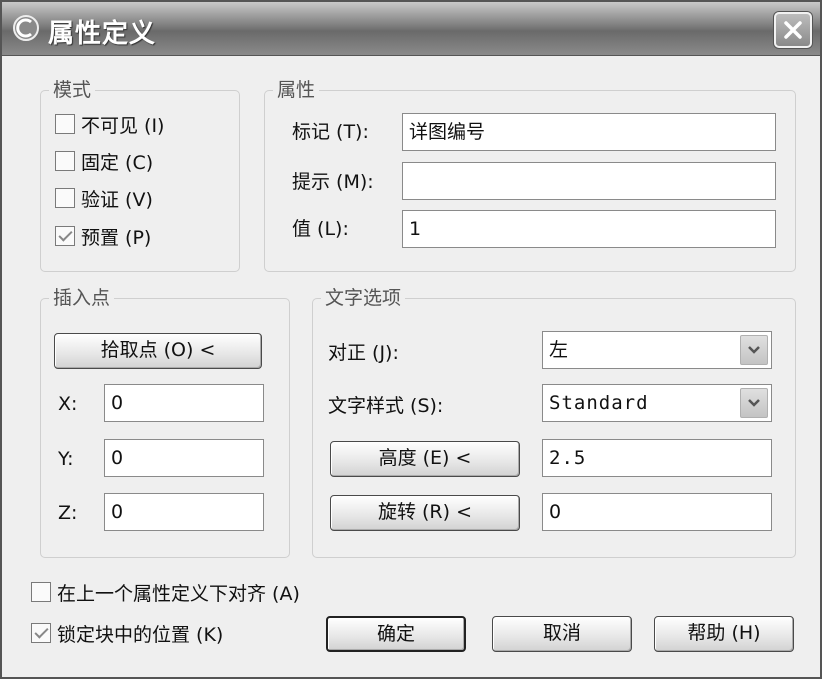 The image size is (822, 679). I want to click on x-label: X:, so click(68, 404).